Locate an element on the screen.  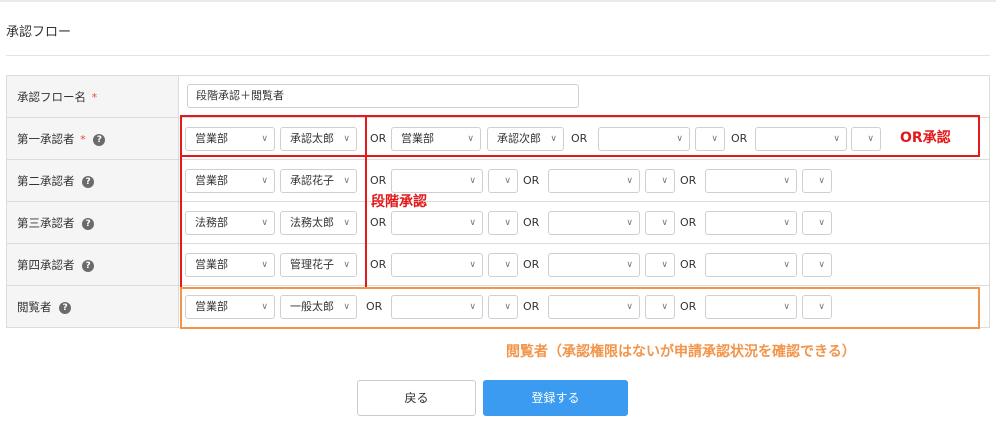
viewer-highlight-box is located at coordinates (580, 308).